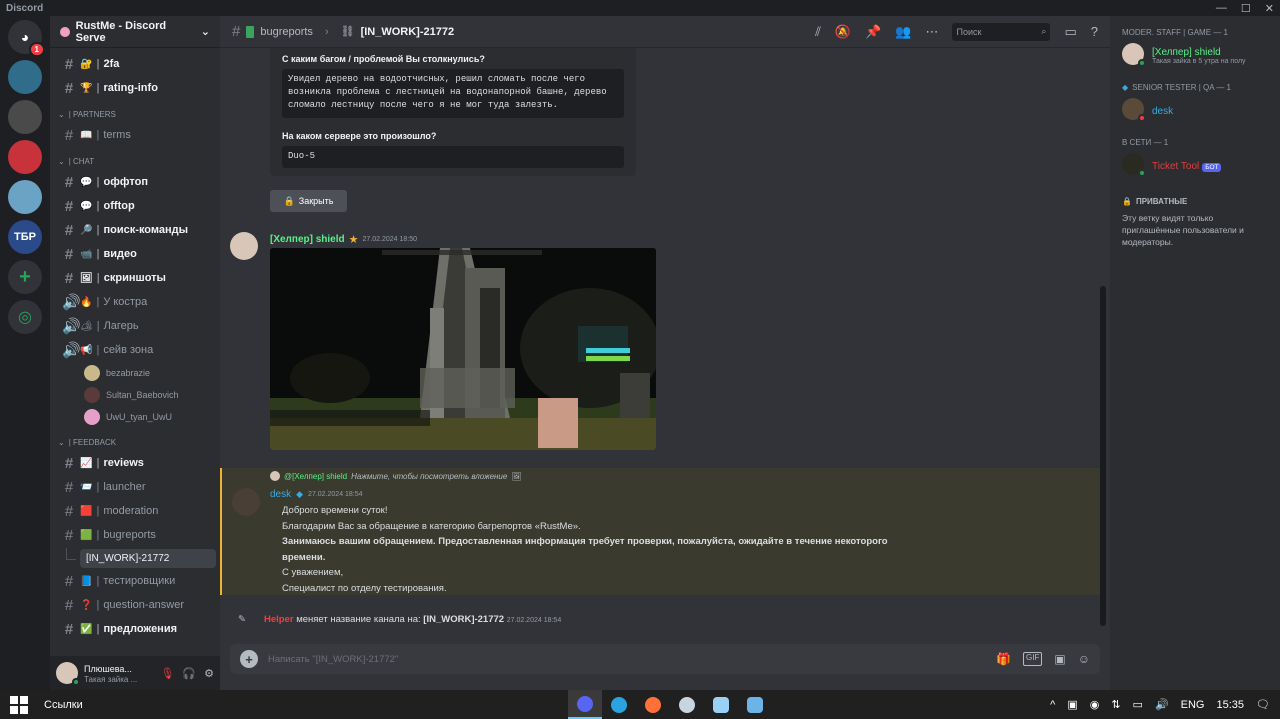  What do you see at coordinates (931, 32) in the screenshot?
I see `more-icon: ⋯` at bounding box center [931, 32].